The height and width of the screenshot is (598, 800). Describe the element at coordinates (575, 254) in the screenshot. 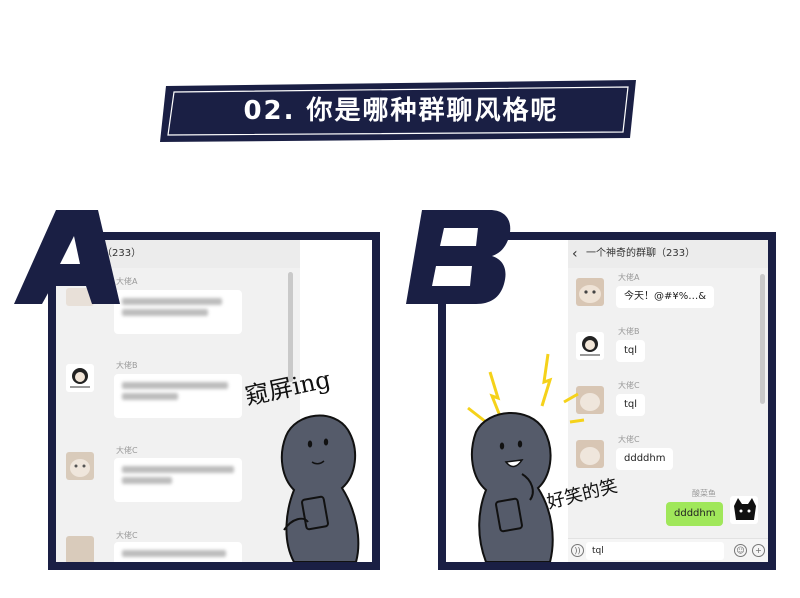

I see `back-arrow-icon: ‹` at that location.